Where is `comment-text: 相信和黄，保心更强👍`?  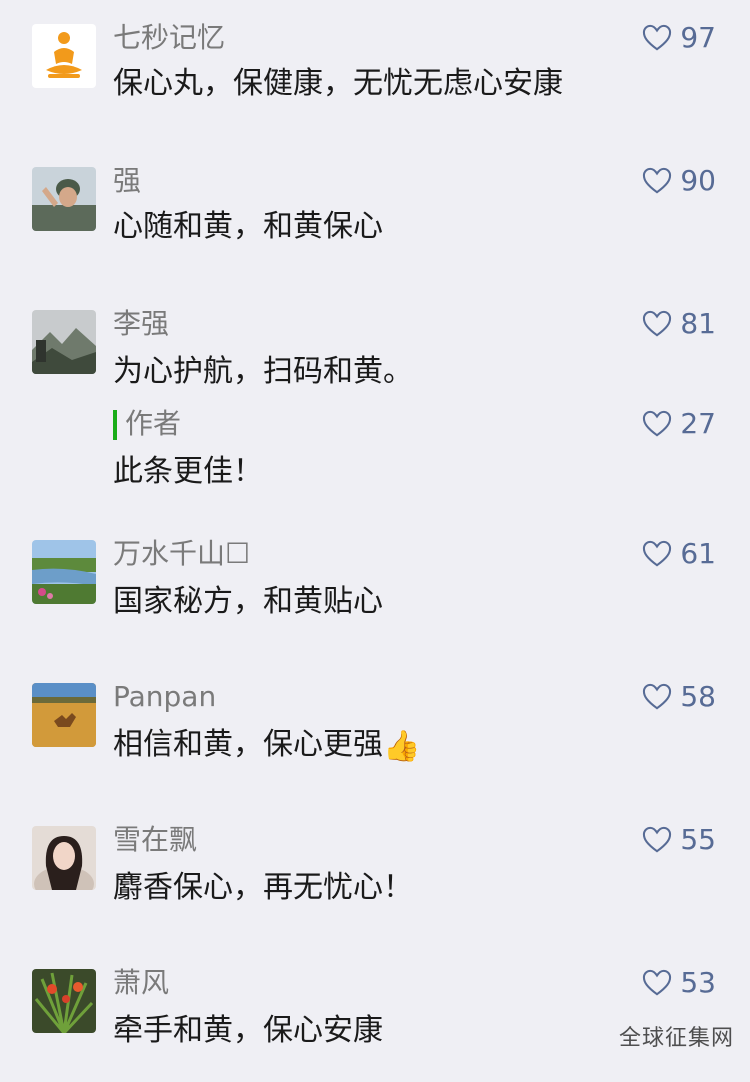
comment-text: 相信和黄，保心更强👍 is located at coordinates (266, 746).